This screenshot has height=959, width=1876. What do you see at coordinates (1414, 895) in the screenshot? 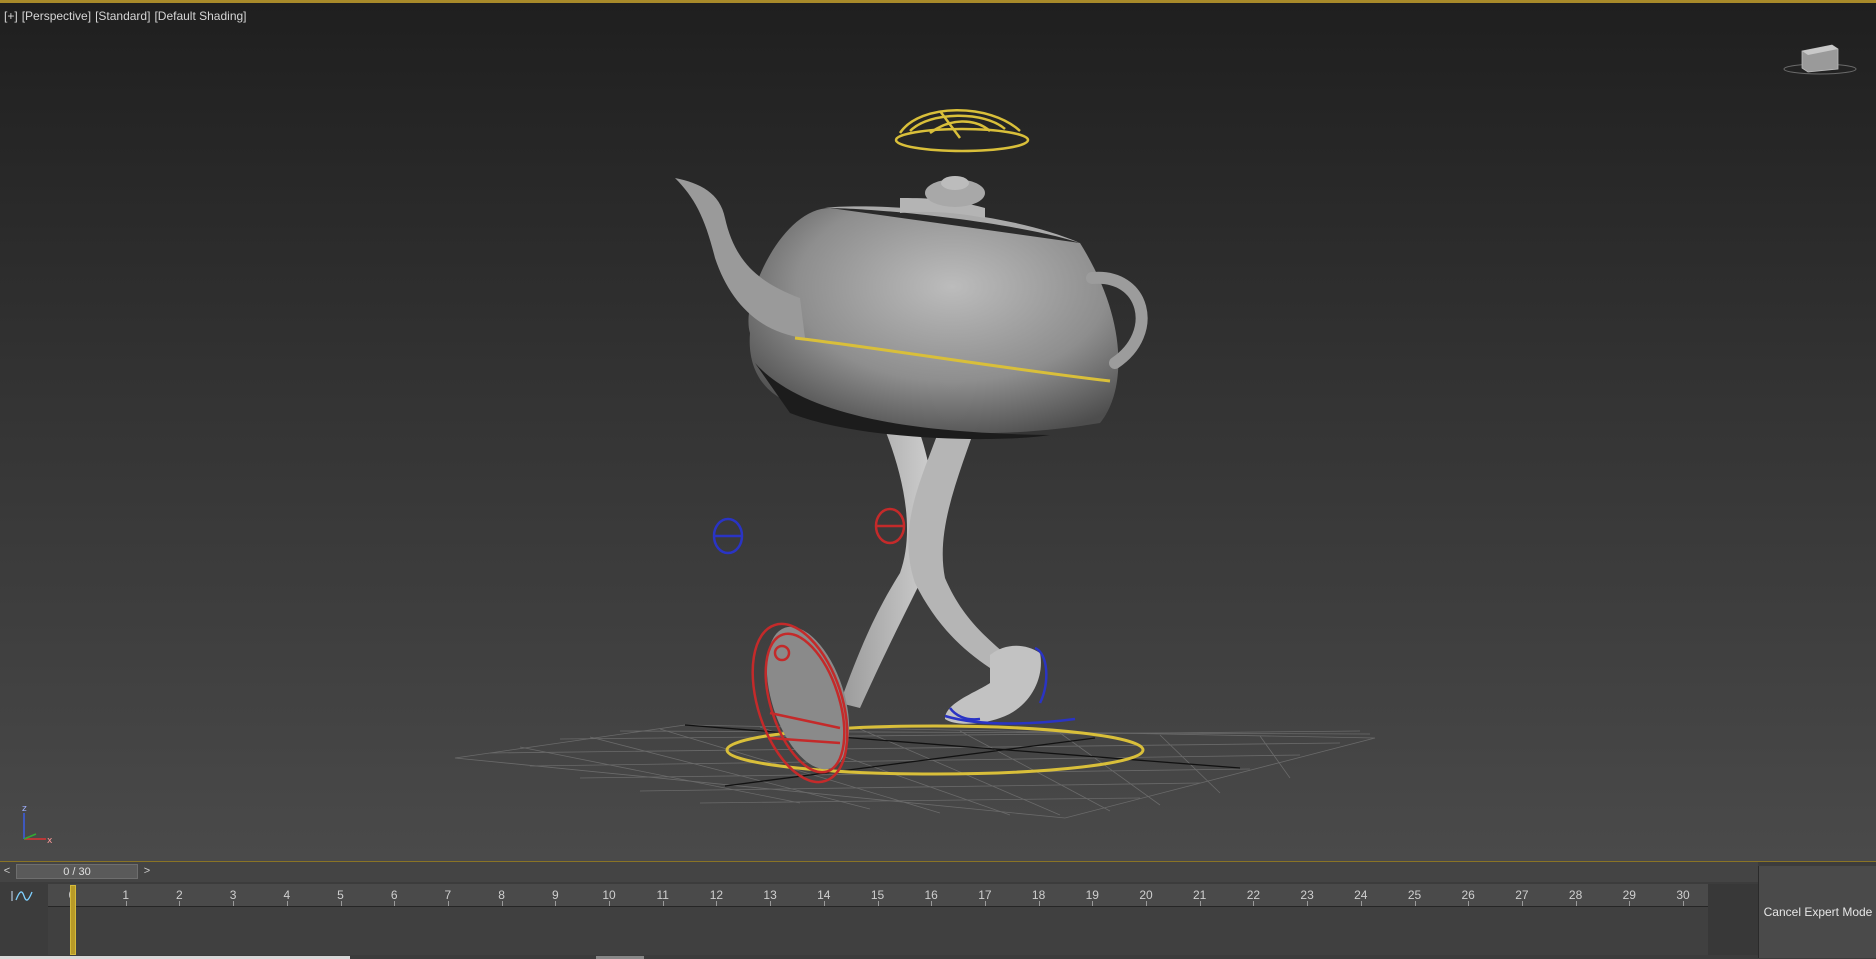
I see `timeline-tick-label: 25` at bounding box center [1414, 895].